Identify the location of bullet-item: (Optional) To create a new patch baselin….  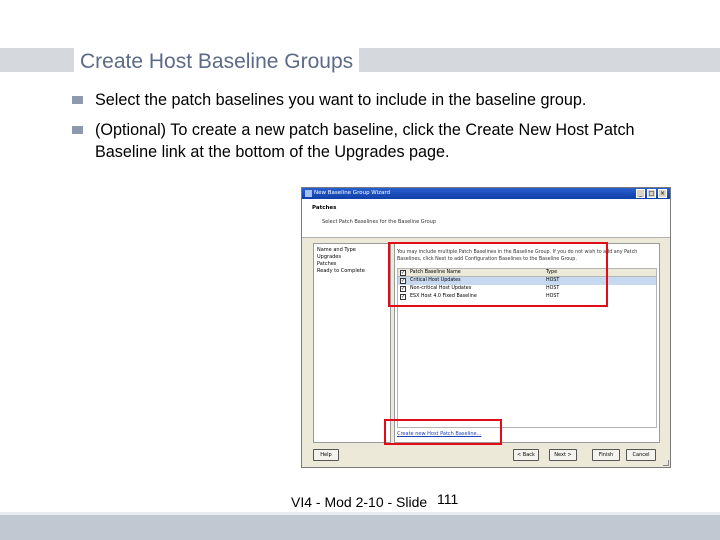
(372, 141).